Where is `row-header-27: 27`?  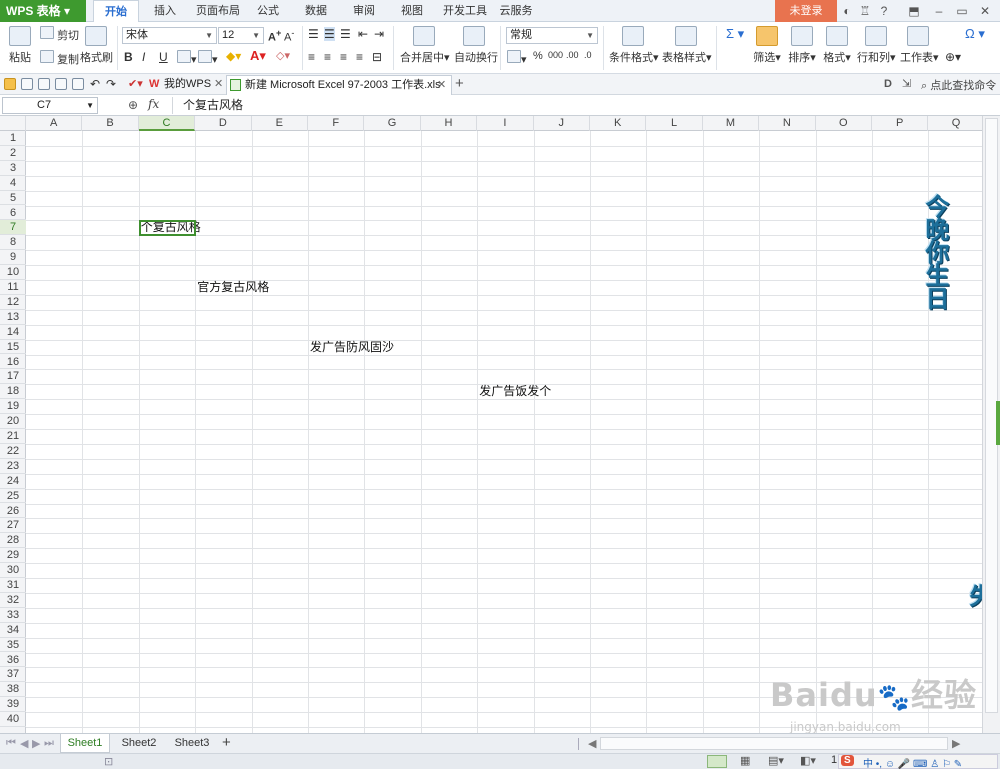 row-header-27: 27 is located at coordinates (13, 526).